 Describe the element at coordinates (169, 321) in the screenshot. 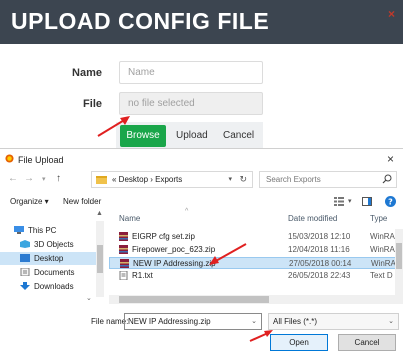

I see `file-name-value: NEW IP Addressing.zip` at that location.